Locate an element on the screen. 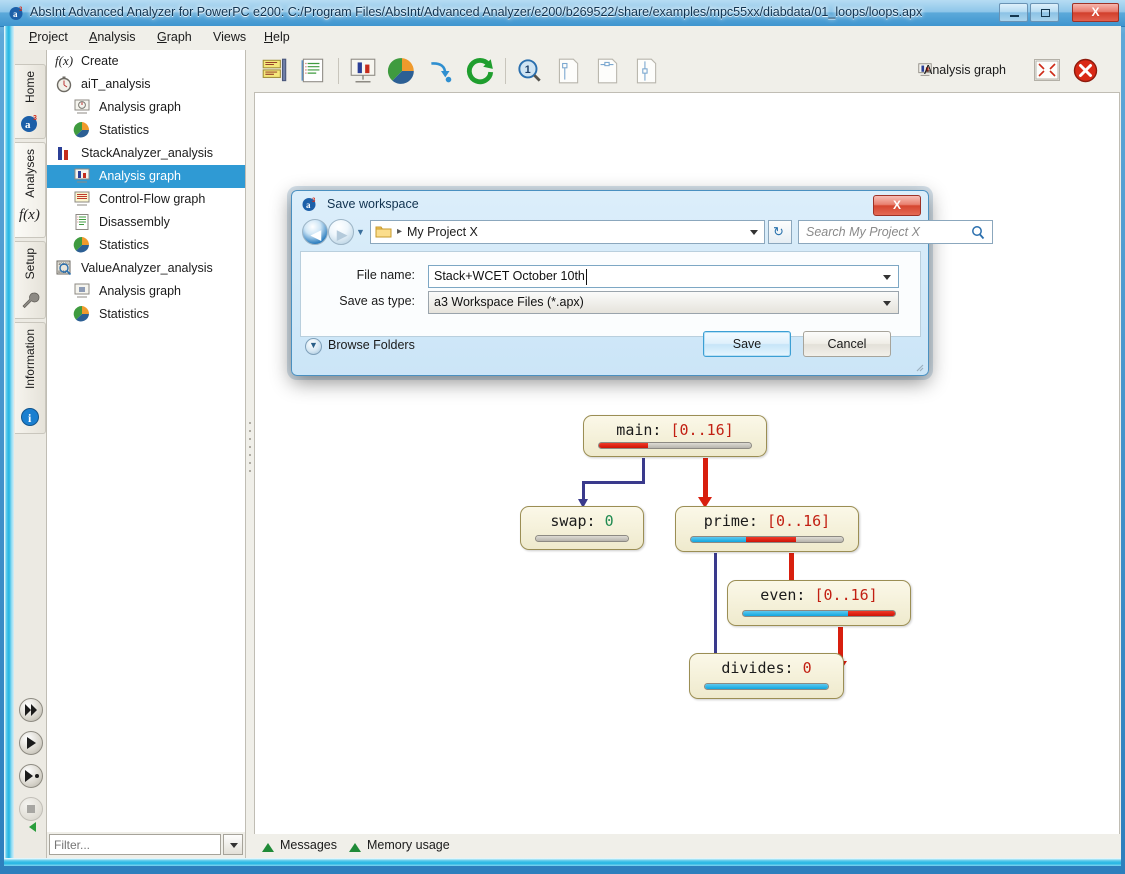  search-input: Search My Project X is located at coordinates (863, 232).